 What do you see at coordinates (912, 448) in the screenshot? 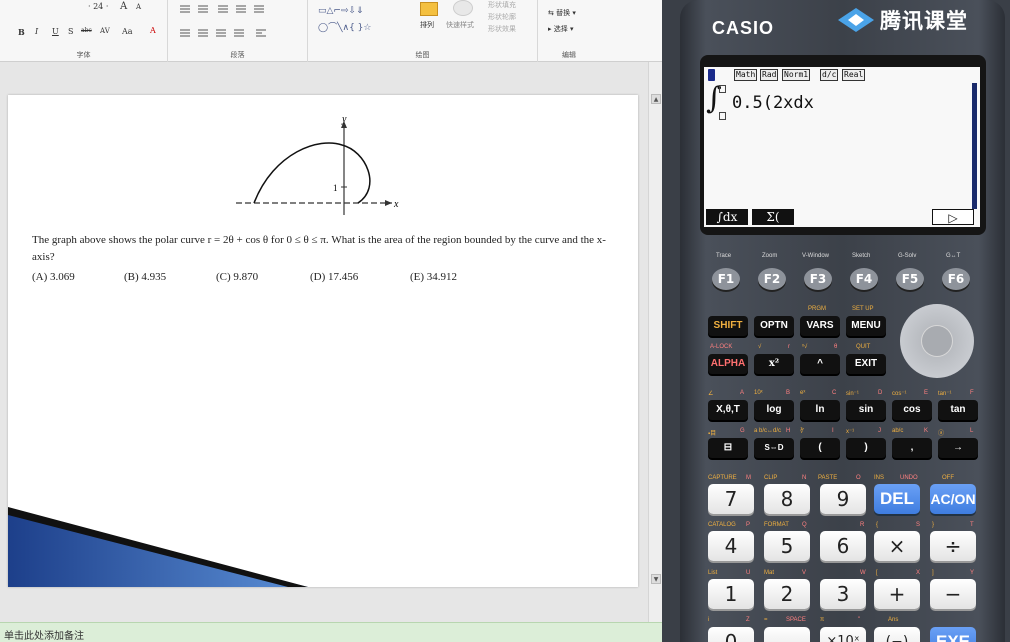
I see `comma-key: ,` at bounding box center [912, 448].